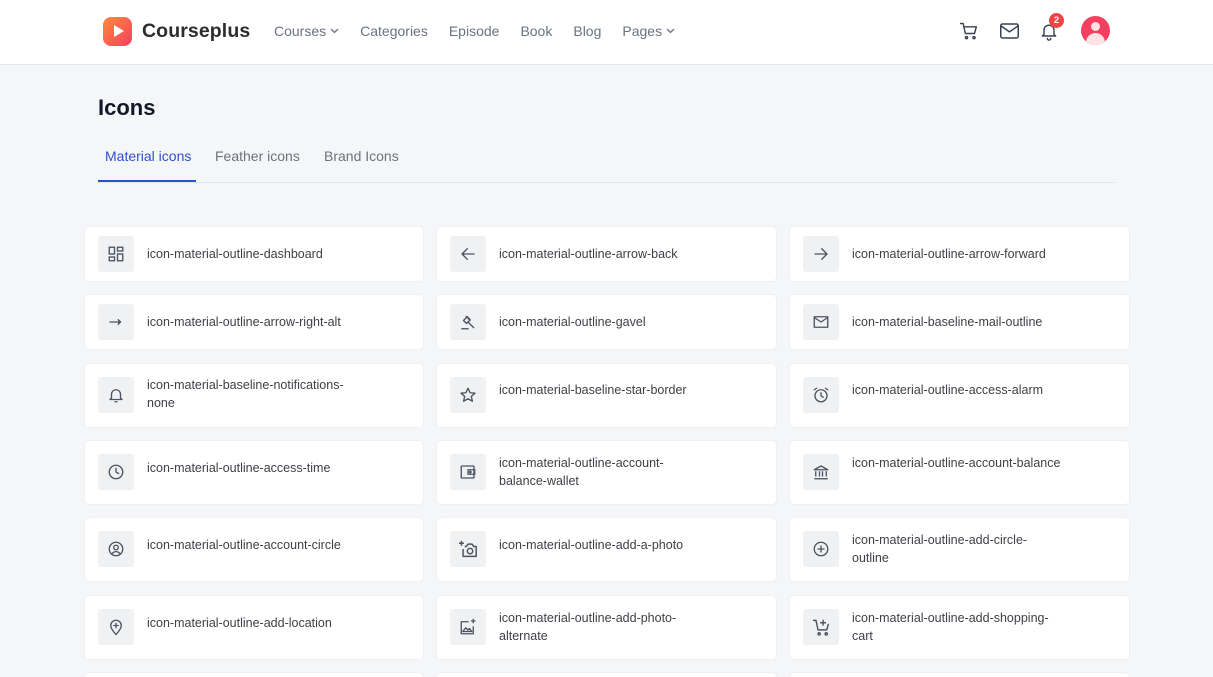  I want to click on icon-label: icon-material-outline-arrow-right-alt, so click(244, 322).